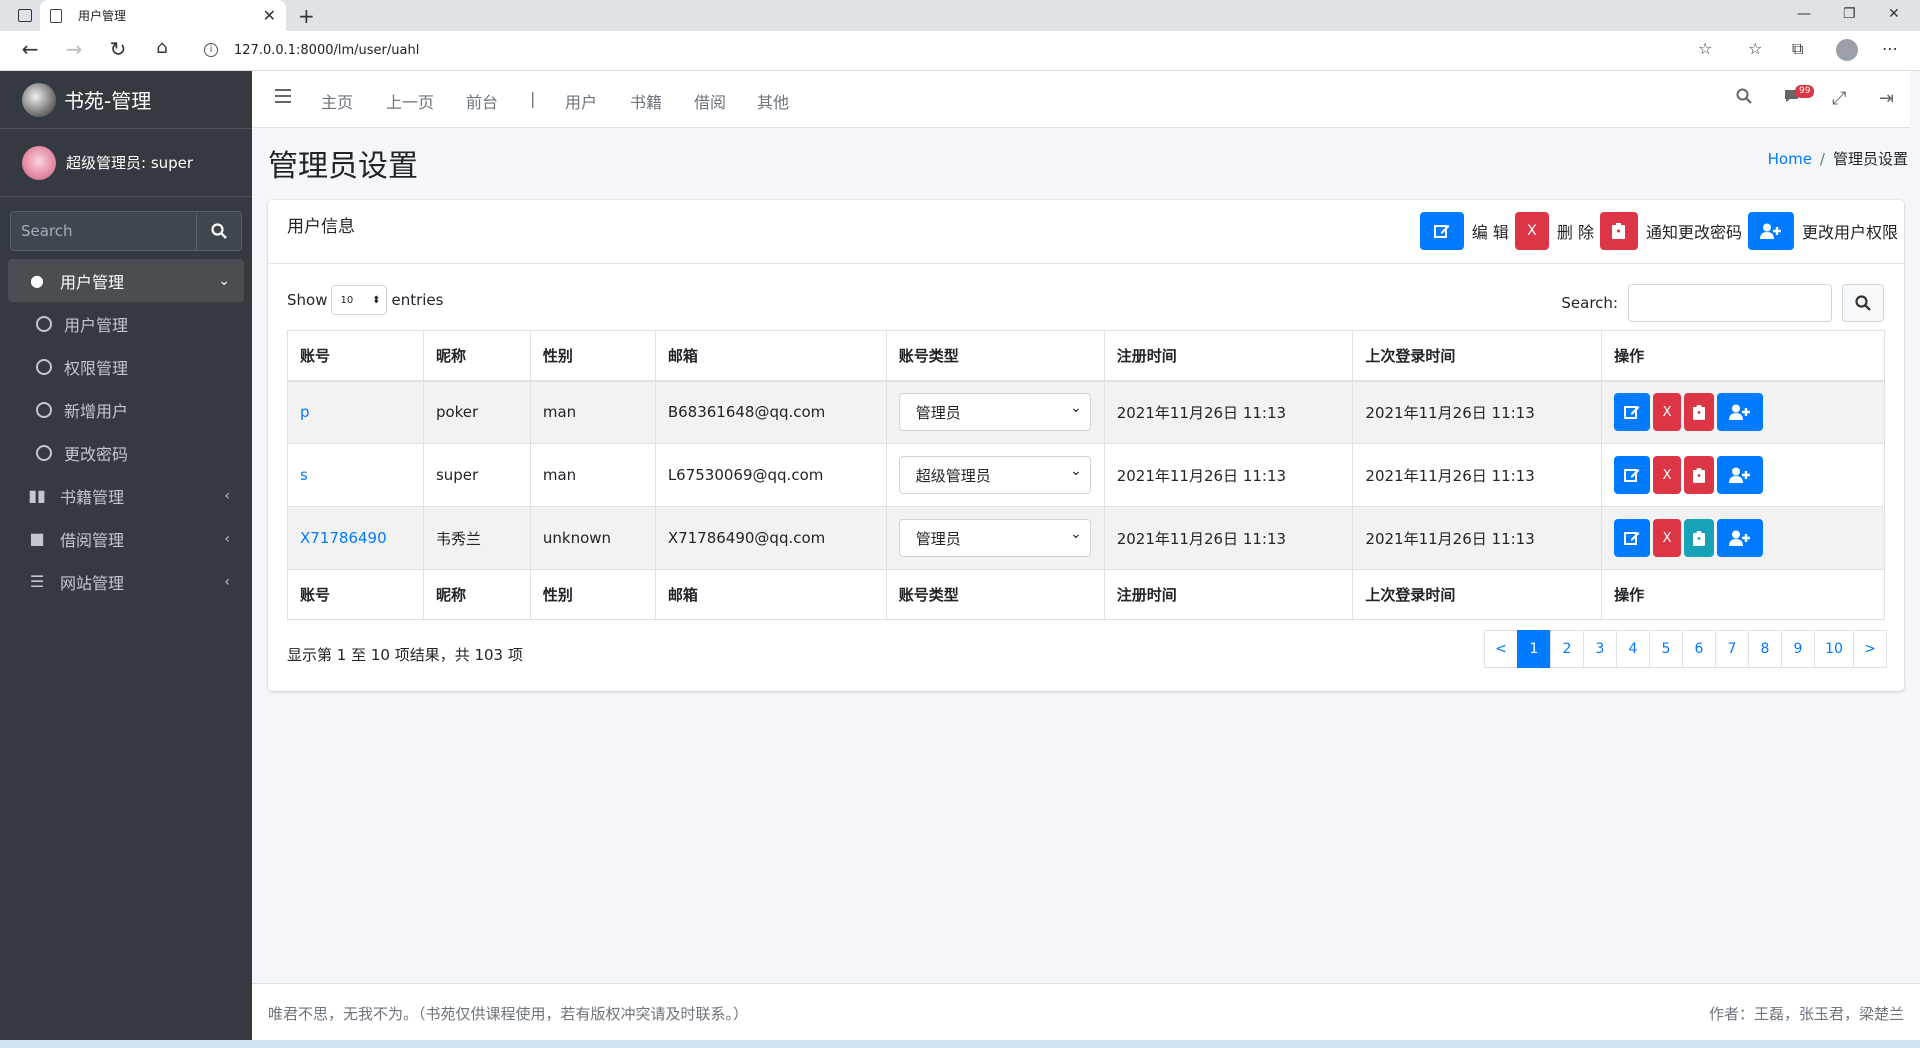 This screenshot has width=1920, height=1048. Describe the element at coordinates (592, 356) in the screenshot. I see `column-header: 性别` at that location.